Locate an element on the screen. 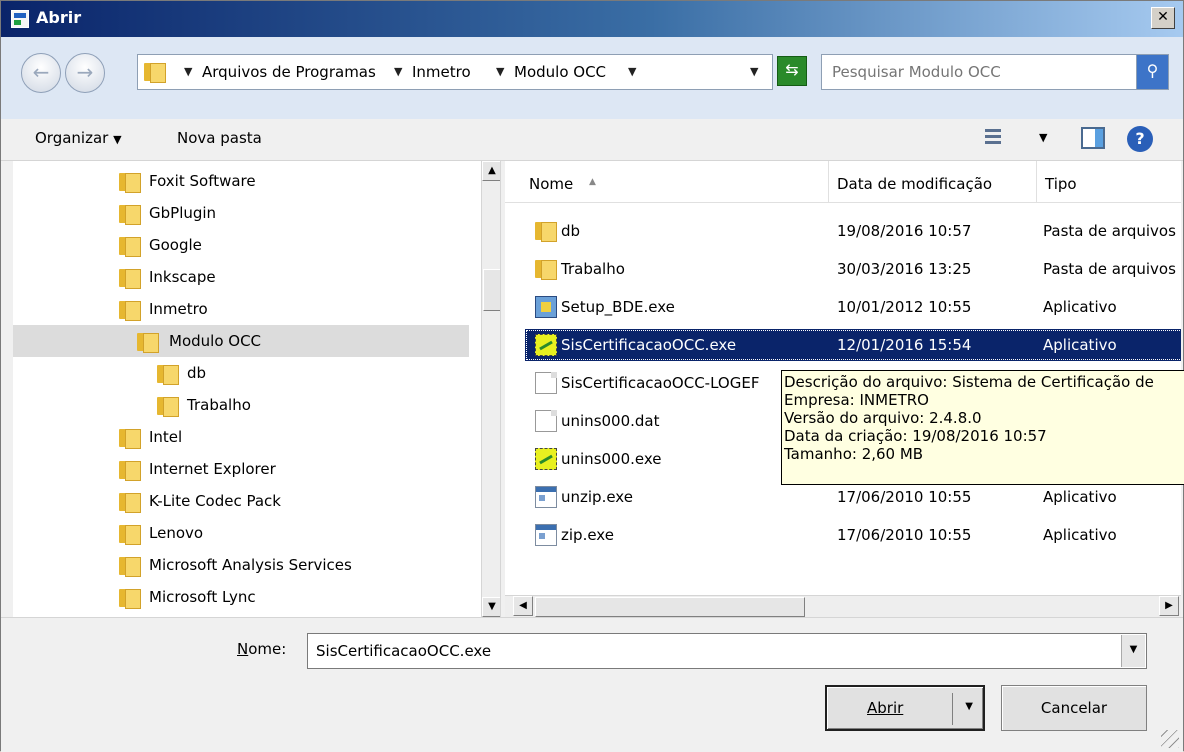  tree-item-label: Trabalho is located at coordinates (219, 405).